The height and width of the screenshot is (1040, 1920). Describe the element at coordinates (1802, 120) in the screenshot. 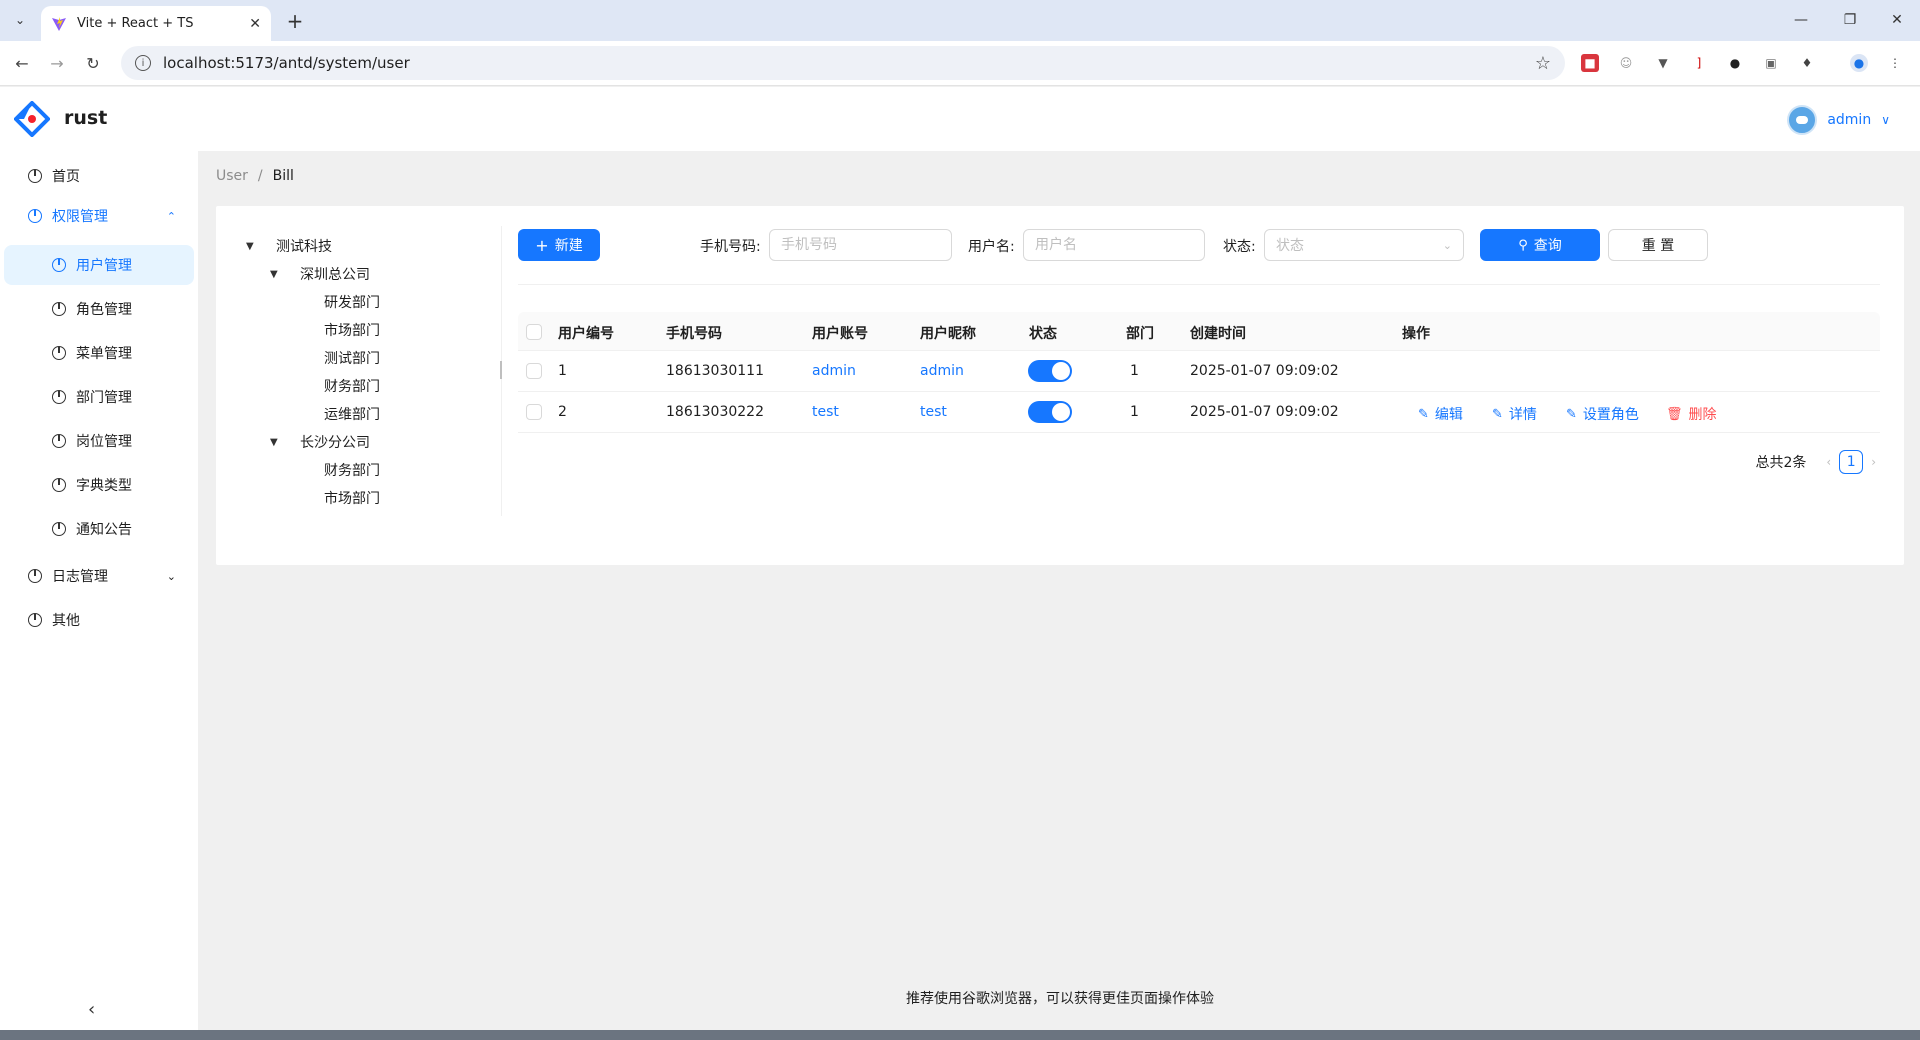

I see `avatar` at that location.